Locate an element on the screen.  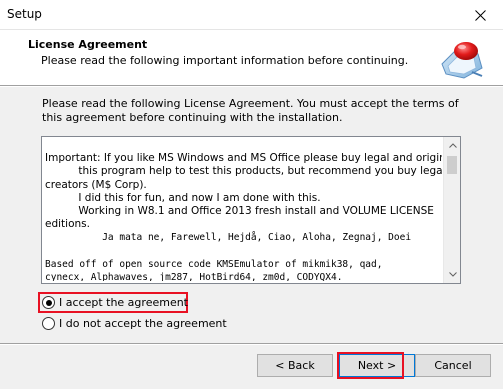
scroll-down-button is located at coordinates (452, 274).